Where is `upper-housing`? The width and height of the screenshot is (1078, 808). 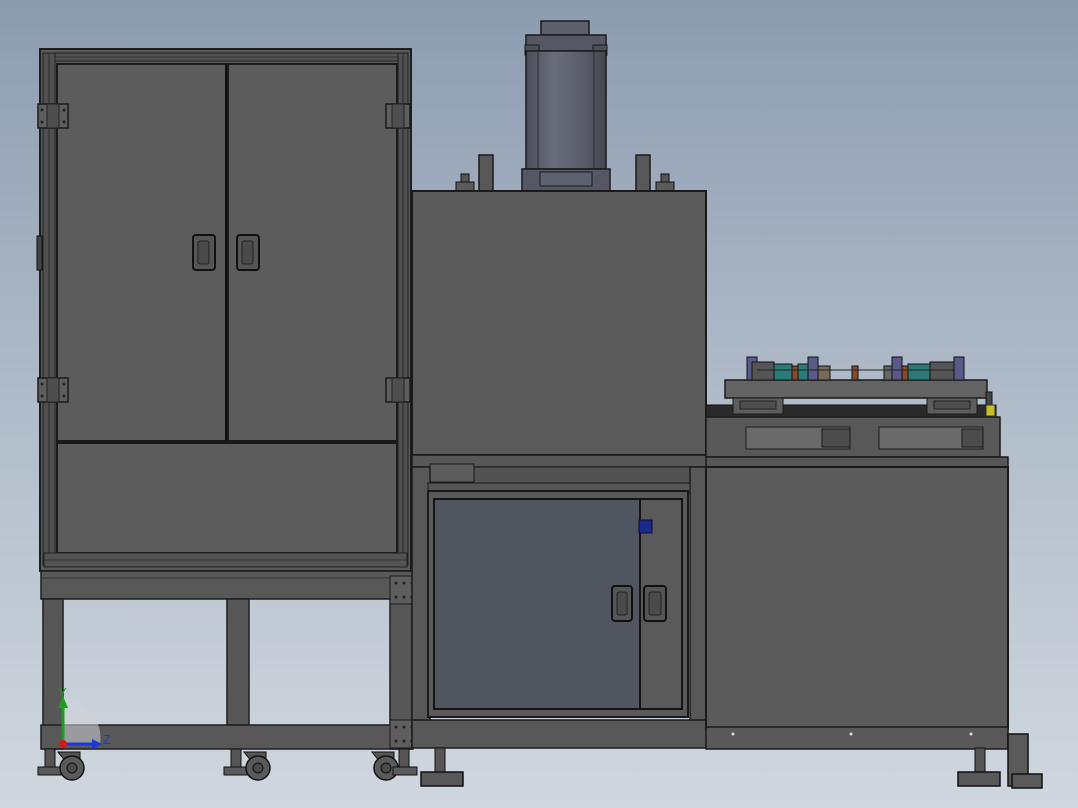 upper-housing is located at coordinates (559, 323).